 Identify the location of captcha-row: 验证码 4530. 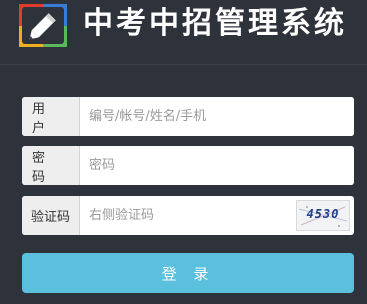
(188, 215).